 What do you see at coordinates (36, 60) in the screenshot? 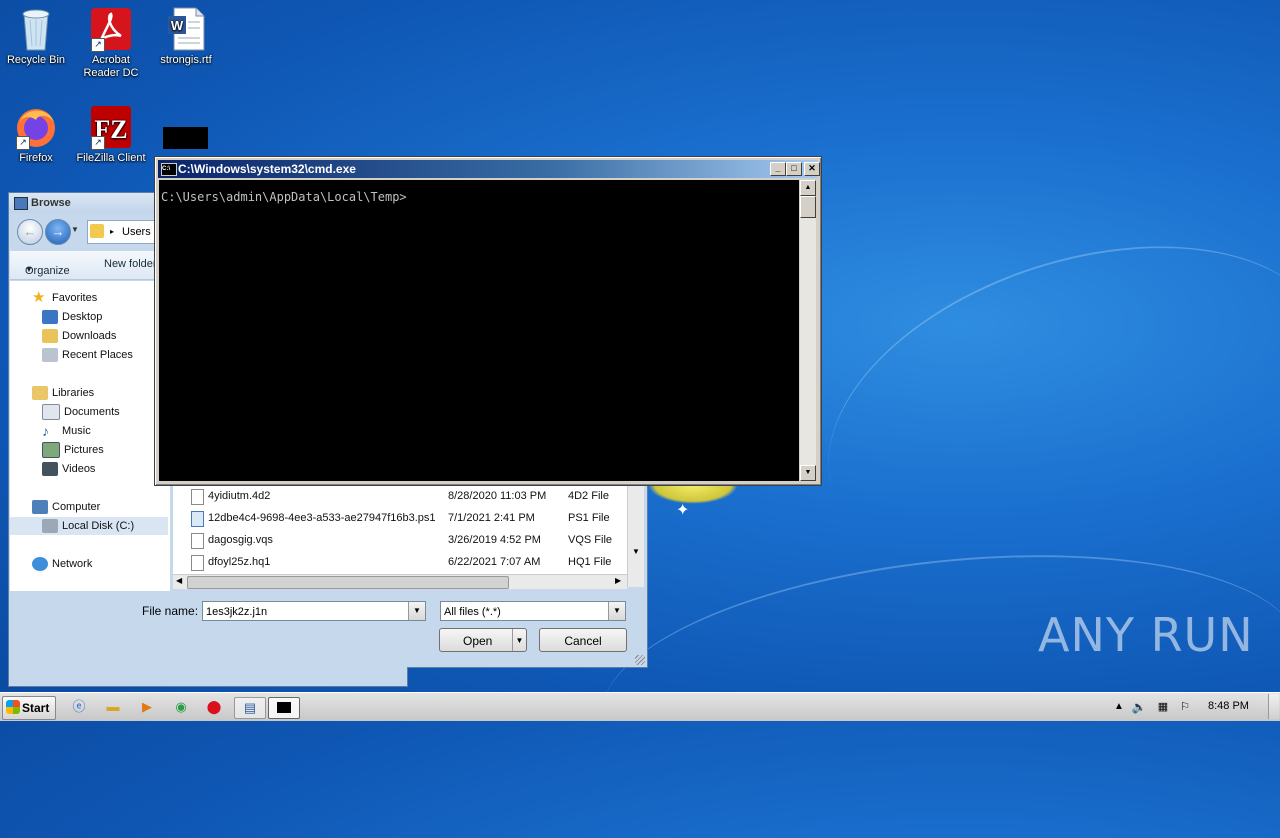
I see `desktop-icon-label: Recycle Bin` at bounding box center [36, 60].